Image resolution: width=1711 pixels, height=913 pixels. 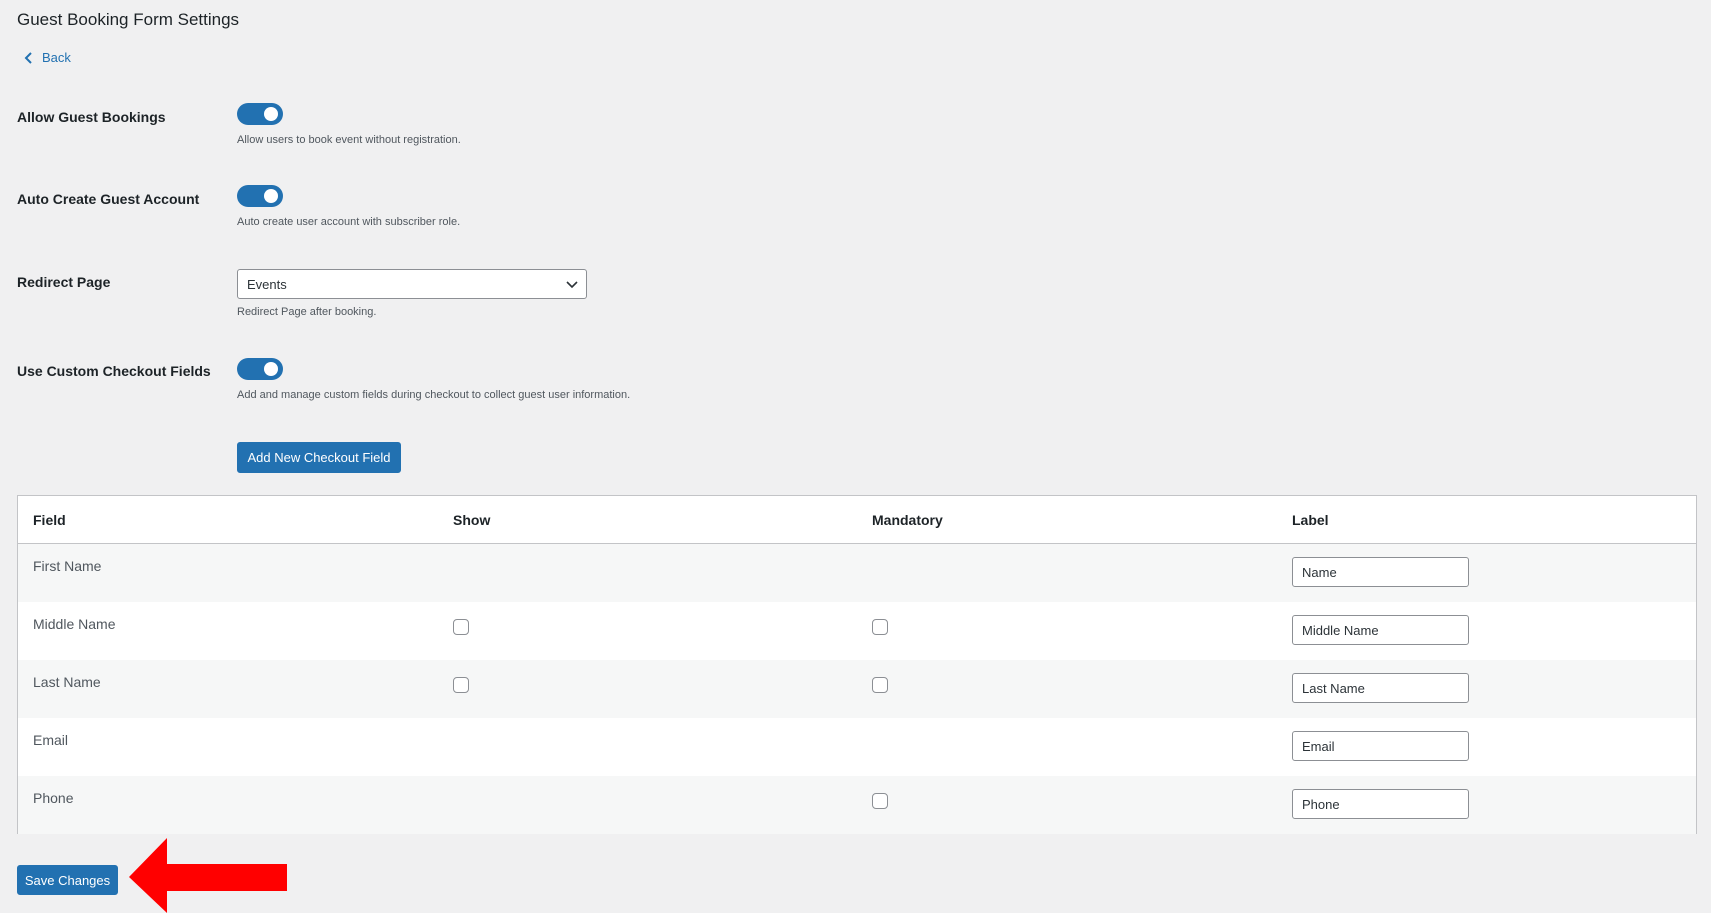 What do you see at coordinates (114, 371) in the screenshot?
I see `custom-fields-label: Use Custom Checkout Fields` at bounding box center [114, 371].